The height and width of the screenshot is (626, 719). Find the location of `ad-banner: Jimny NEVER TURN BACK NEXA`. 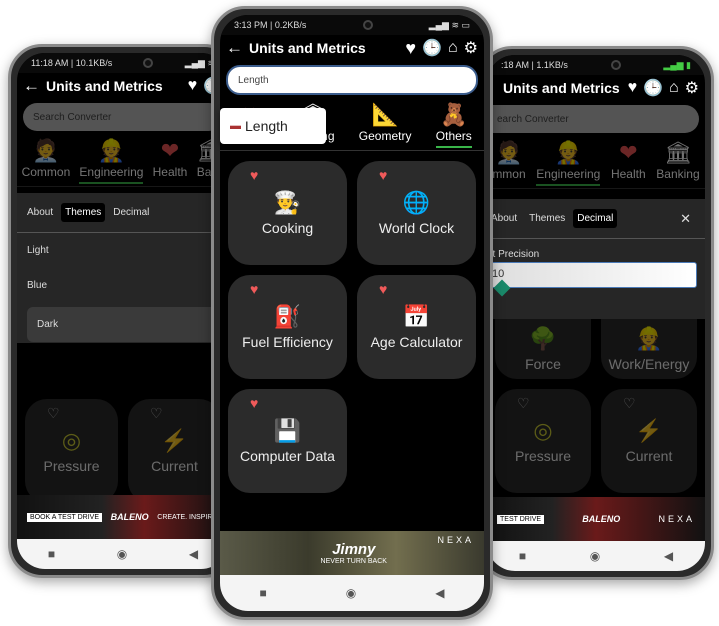

ad-banner: Jimny NEVER TURN BACK NEXA is located at coordinates (352, 553).